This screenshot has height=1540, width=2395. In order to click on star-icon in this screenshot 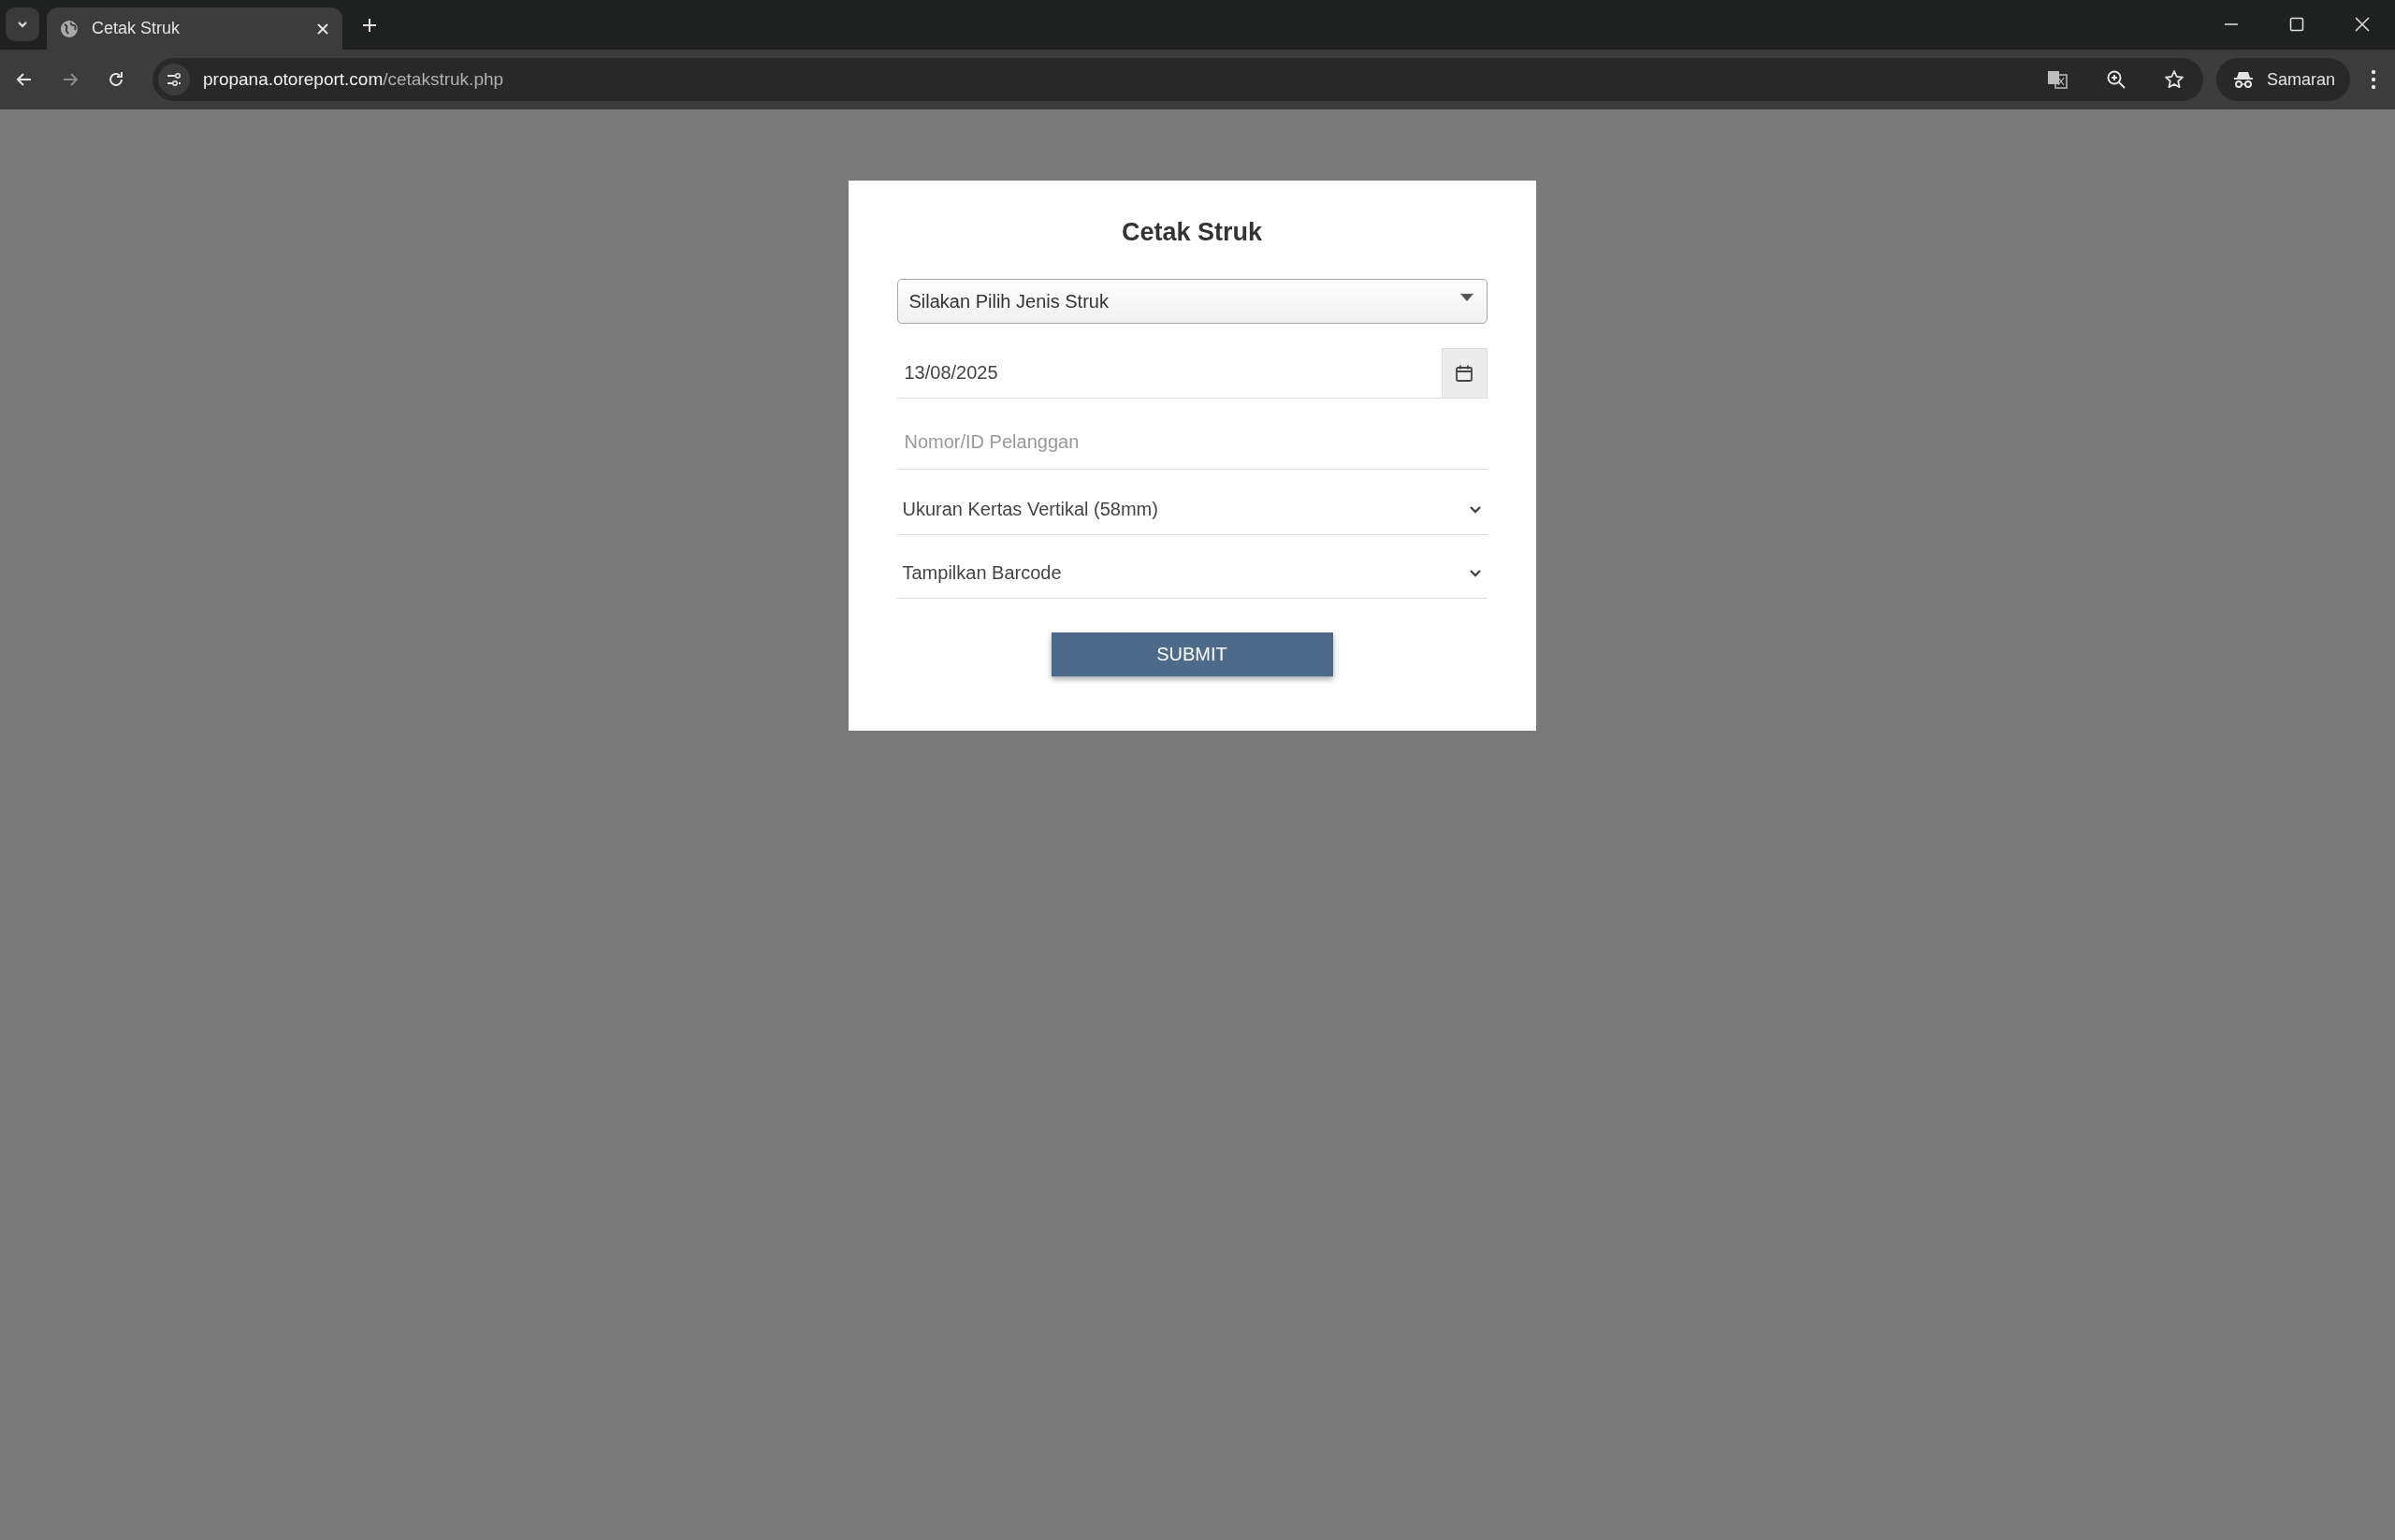, I will do `click(2174, 80)`.